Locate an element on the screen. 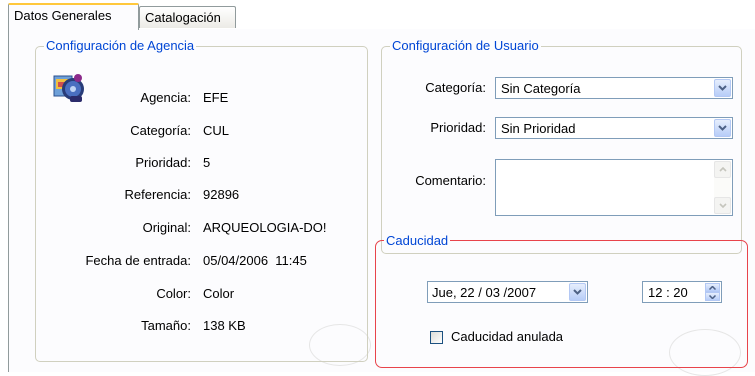  agency-entry-date-value: 05/04/2006 11:45 is located at coordinates (255, 260).